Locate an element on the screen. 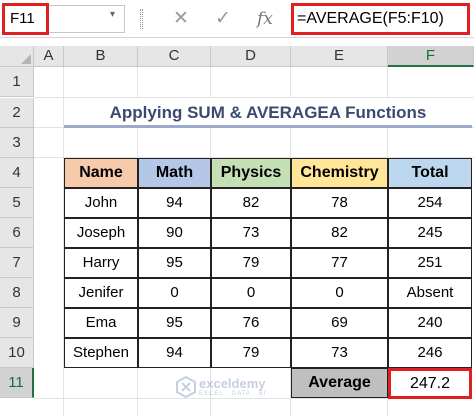 The height and width of the screenshot is (416, 474). select-all-button is located at coordinates (17, 56).